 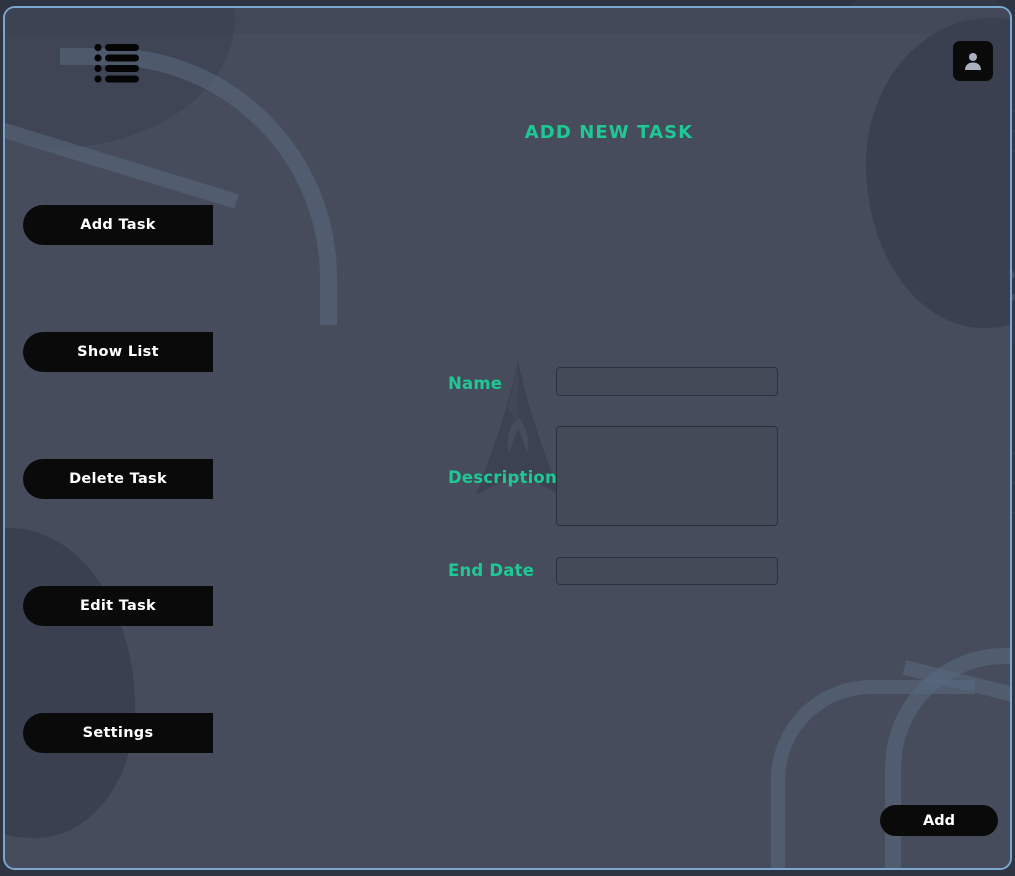 What do you see at coordinates (491, 570) in the screenshot?
I see `end-date-label: End Date` at bounding box center [491, 570].